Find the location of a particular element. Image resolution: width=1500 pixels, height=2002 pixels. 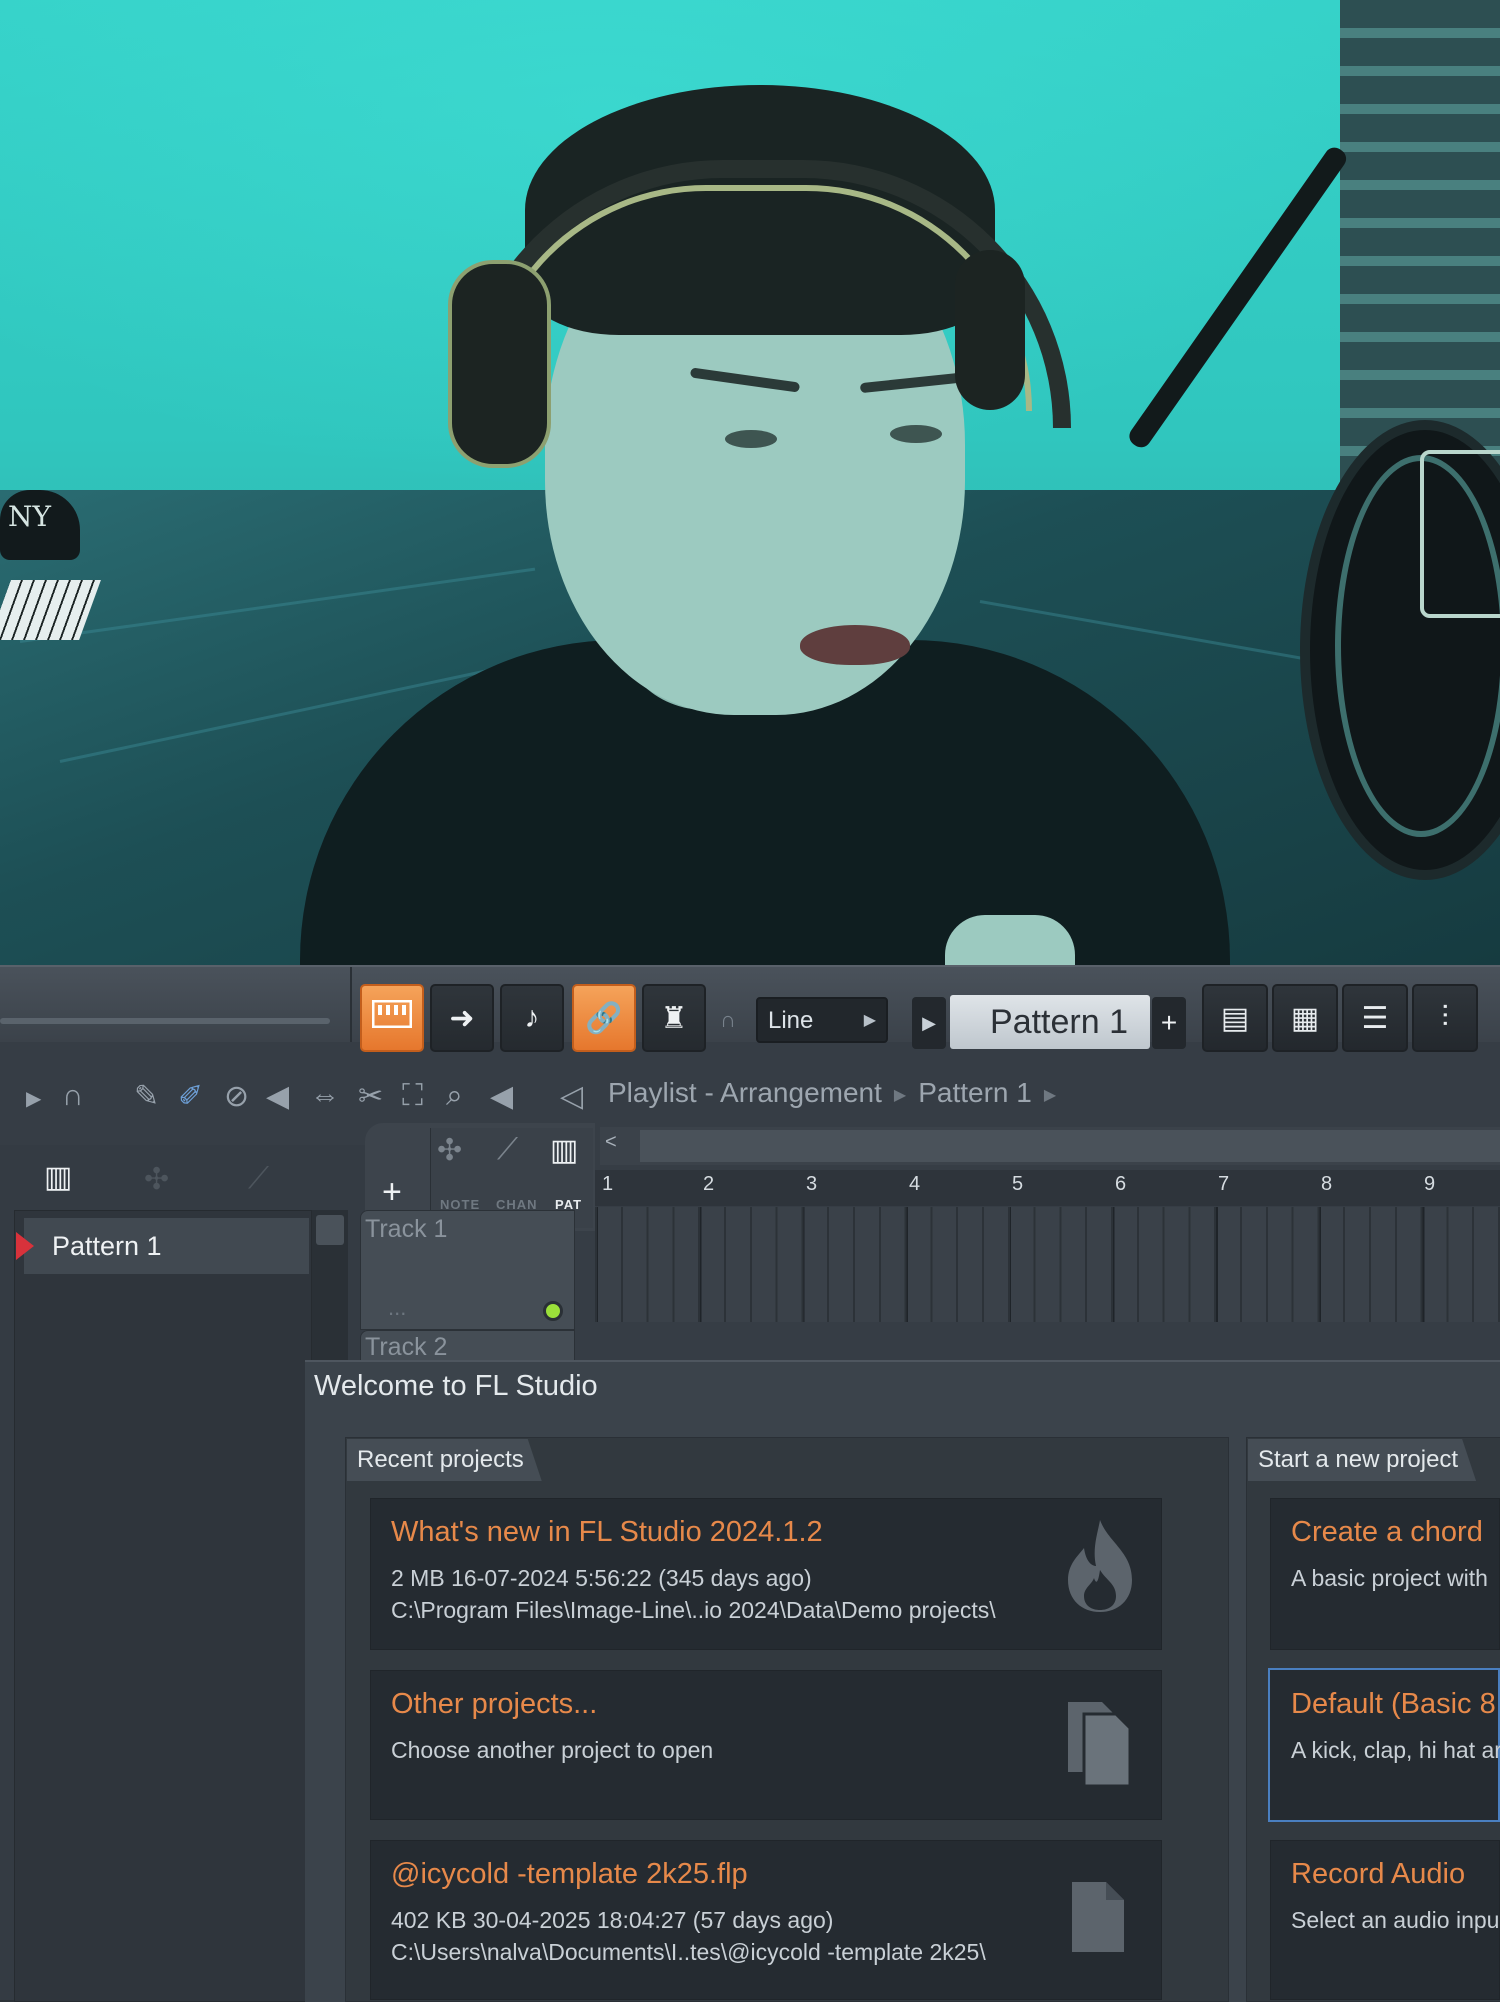

mixer-window-button: ⫶ is located at coordinates (1445, 1018).